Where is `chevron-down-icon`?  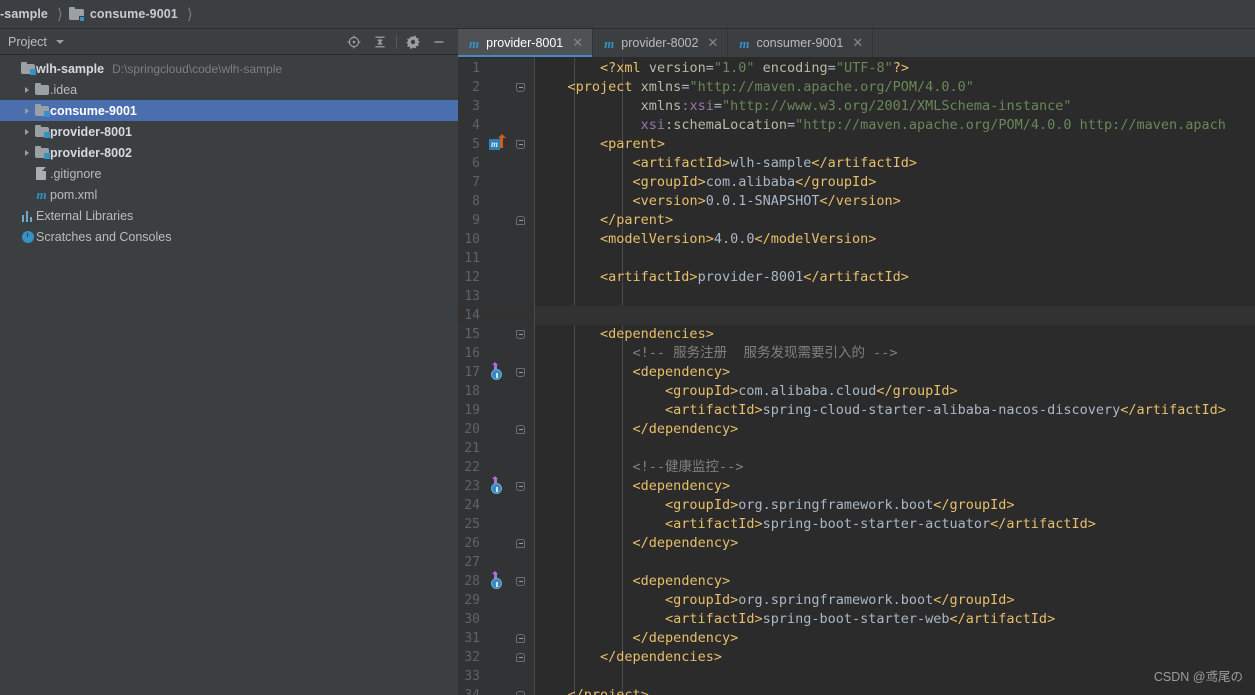
chevron-down-icon is located at coordinates (59, 41).